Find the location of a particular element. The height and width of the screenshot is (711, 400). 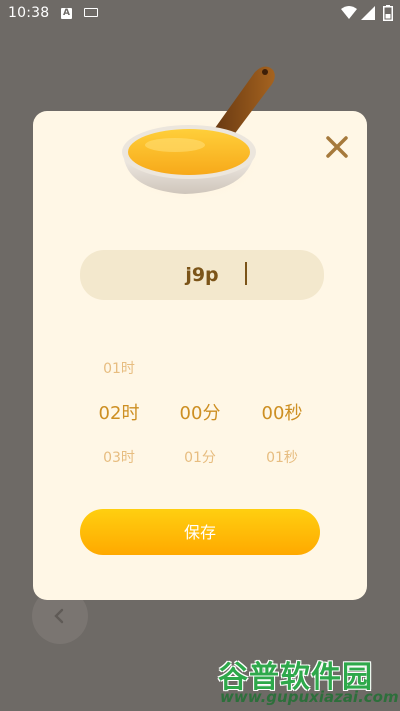

a-notification-icon: A is located at coordinates (66, 13).